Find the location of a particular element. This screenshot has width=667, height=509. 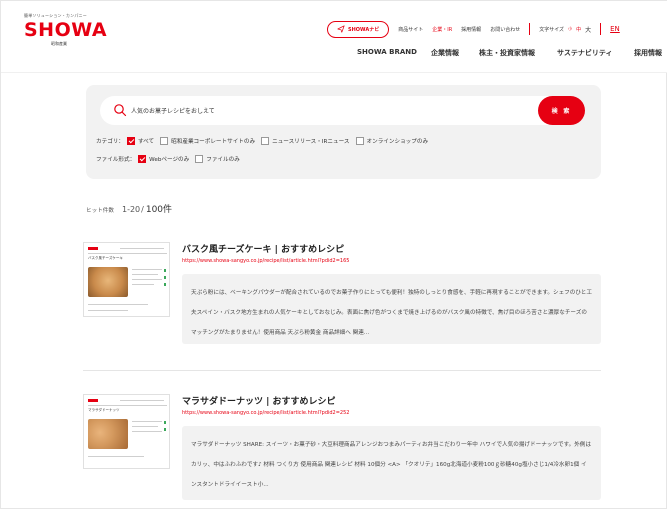

category-all-checkbox: すべて is located at coordinates (140, 141).